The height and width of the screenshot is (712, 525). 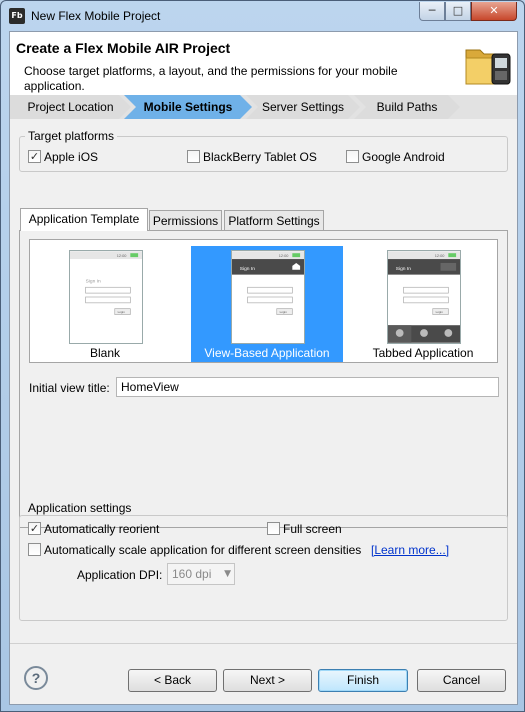 I want to click on tabbed-phone-preview: 12:00 Sign In Login, so click(x=424, y=297).